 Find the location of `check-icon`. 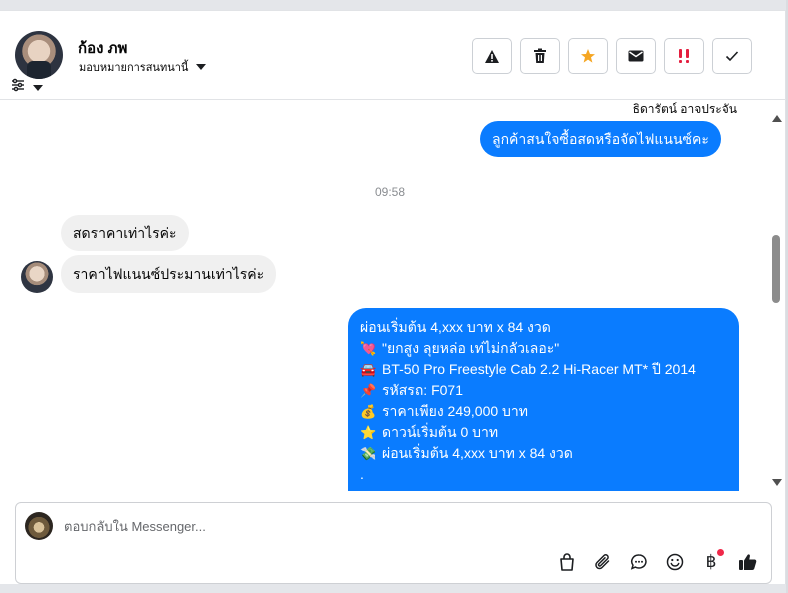

check-icon is located at coordinates (732, 56).